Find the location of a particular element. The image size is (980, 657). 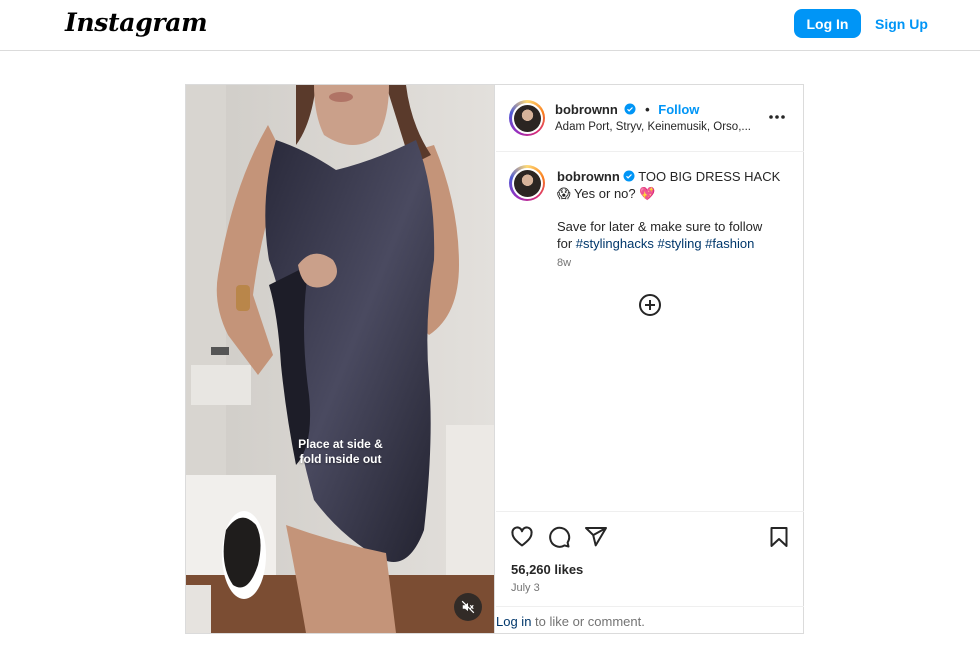

caption-time: 8w is located at coordinates (564, 263).